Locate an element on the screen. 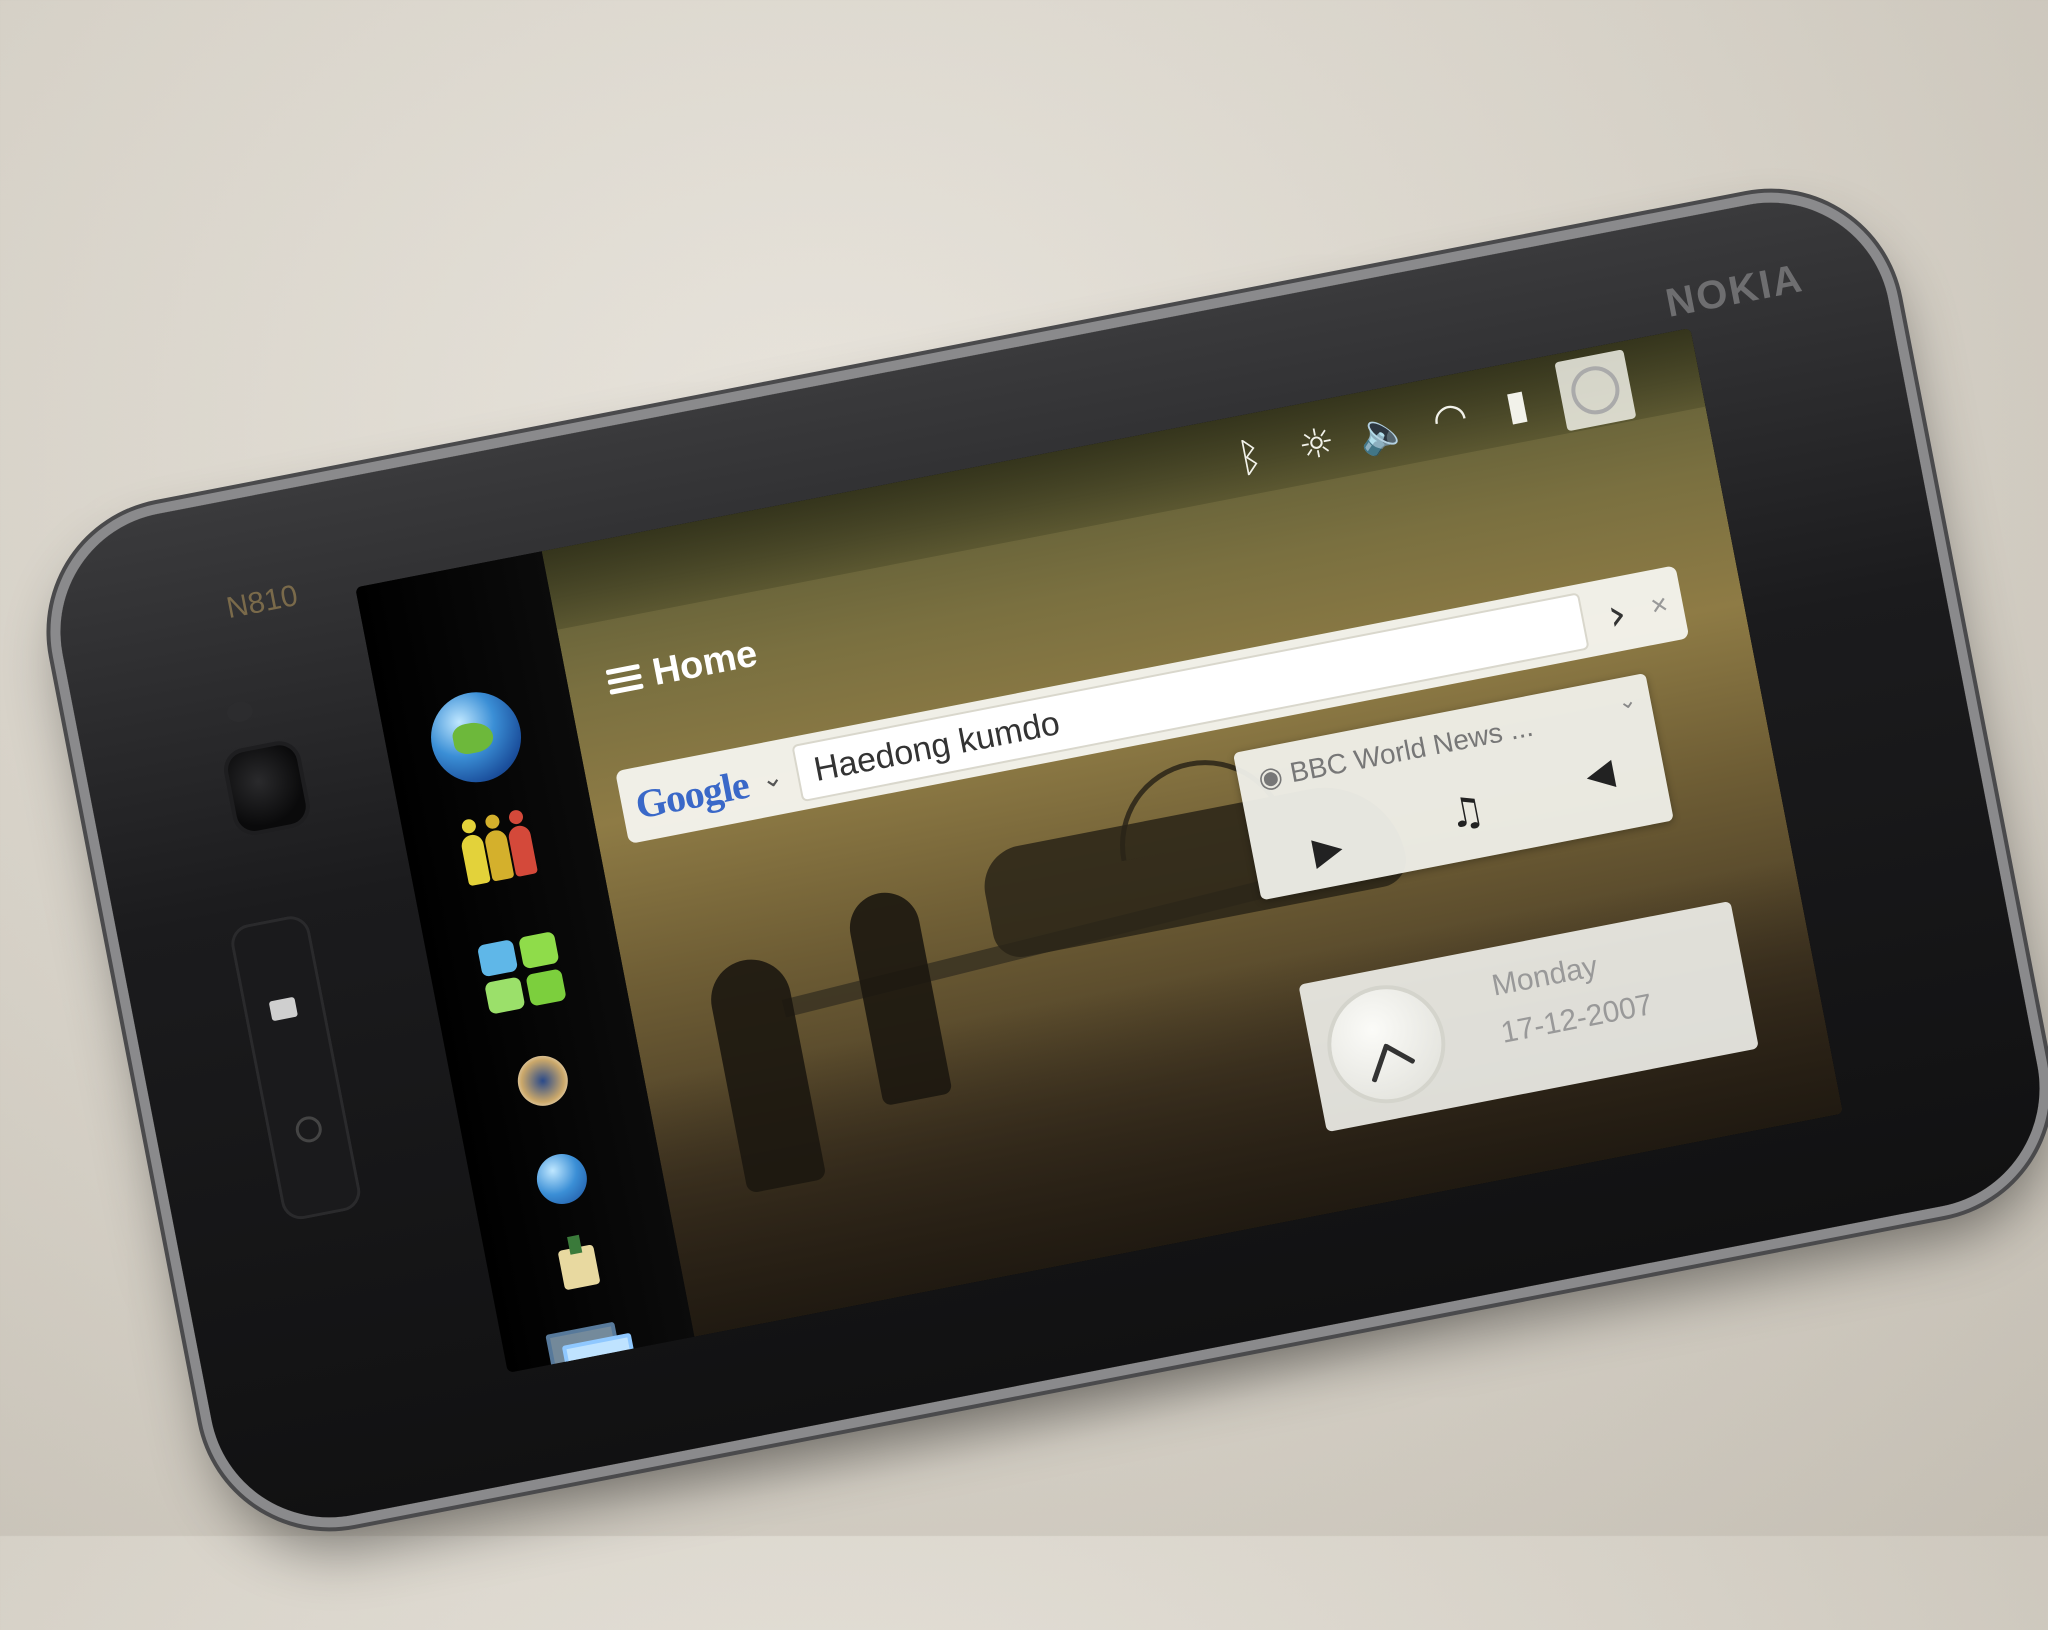  clock-icon is located at coordinates (1595, 390).